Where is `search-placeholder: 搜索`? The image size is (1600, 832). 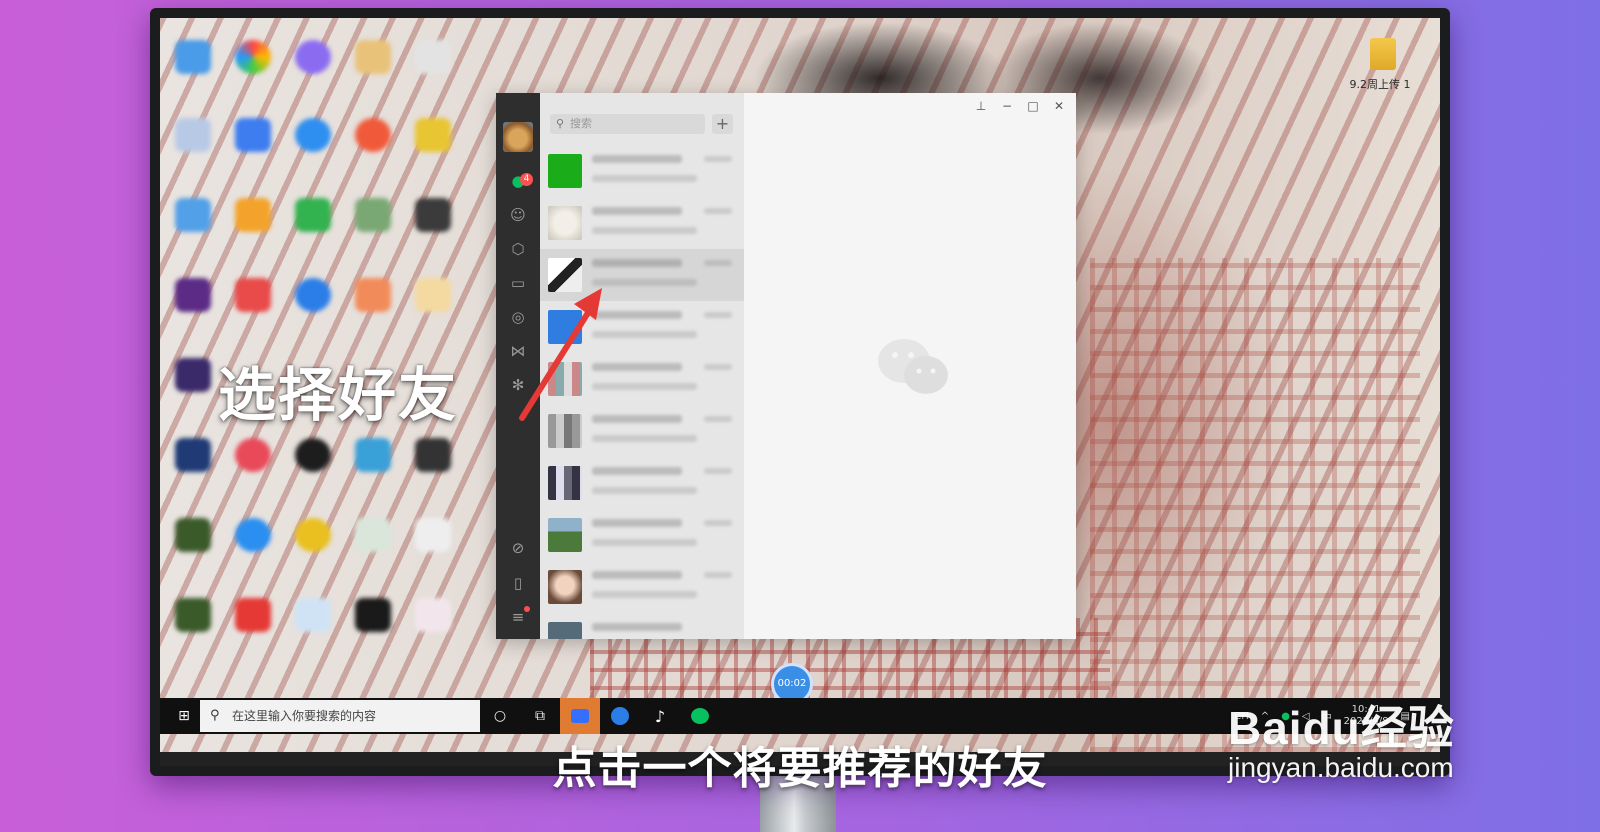
search-placeholder: 搜索 is located at coordinates (581, 123).